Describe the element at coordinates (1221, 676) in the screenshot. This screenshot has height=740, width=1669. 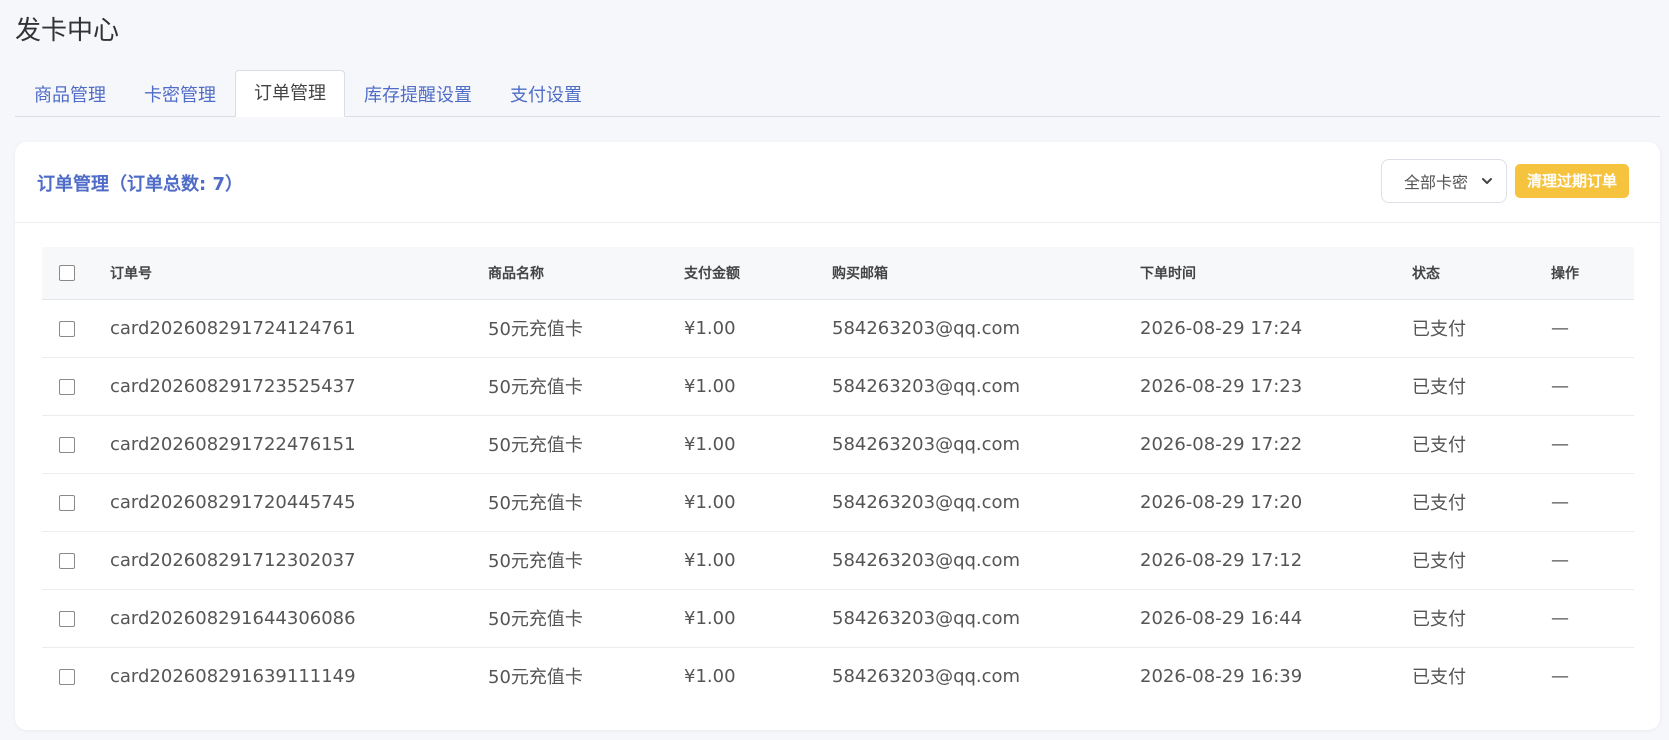
I see `order-time: 2026-08-29 16:39` at that location.